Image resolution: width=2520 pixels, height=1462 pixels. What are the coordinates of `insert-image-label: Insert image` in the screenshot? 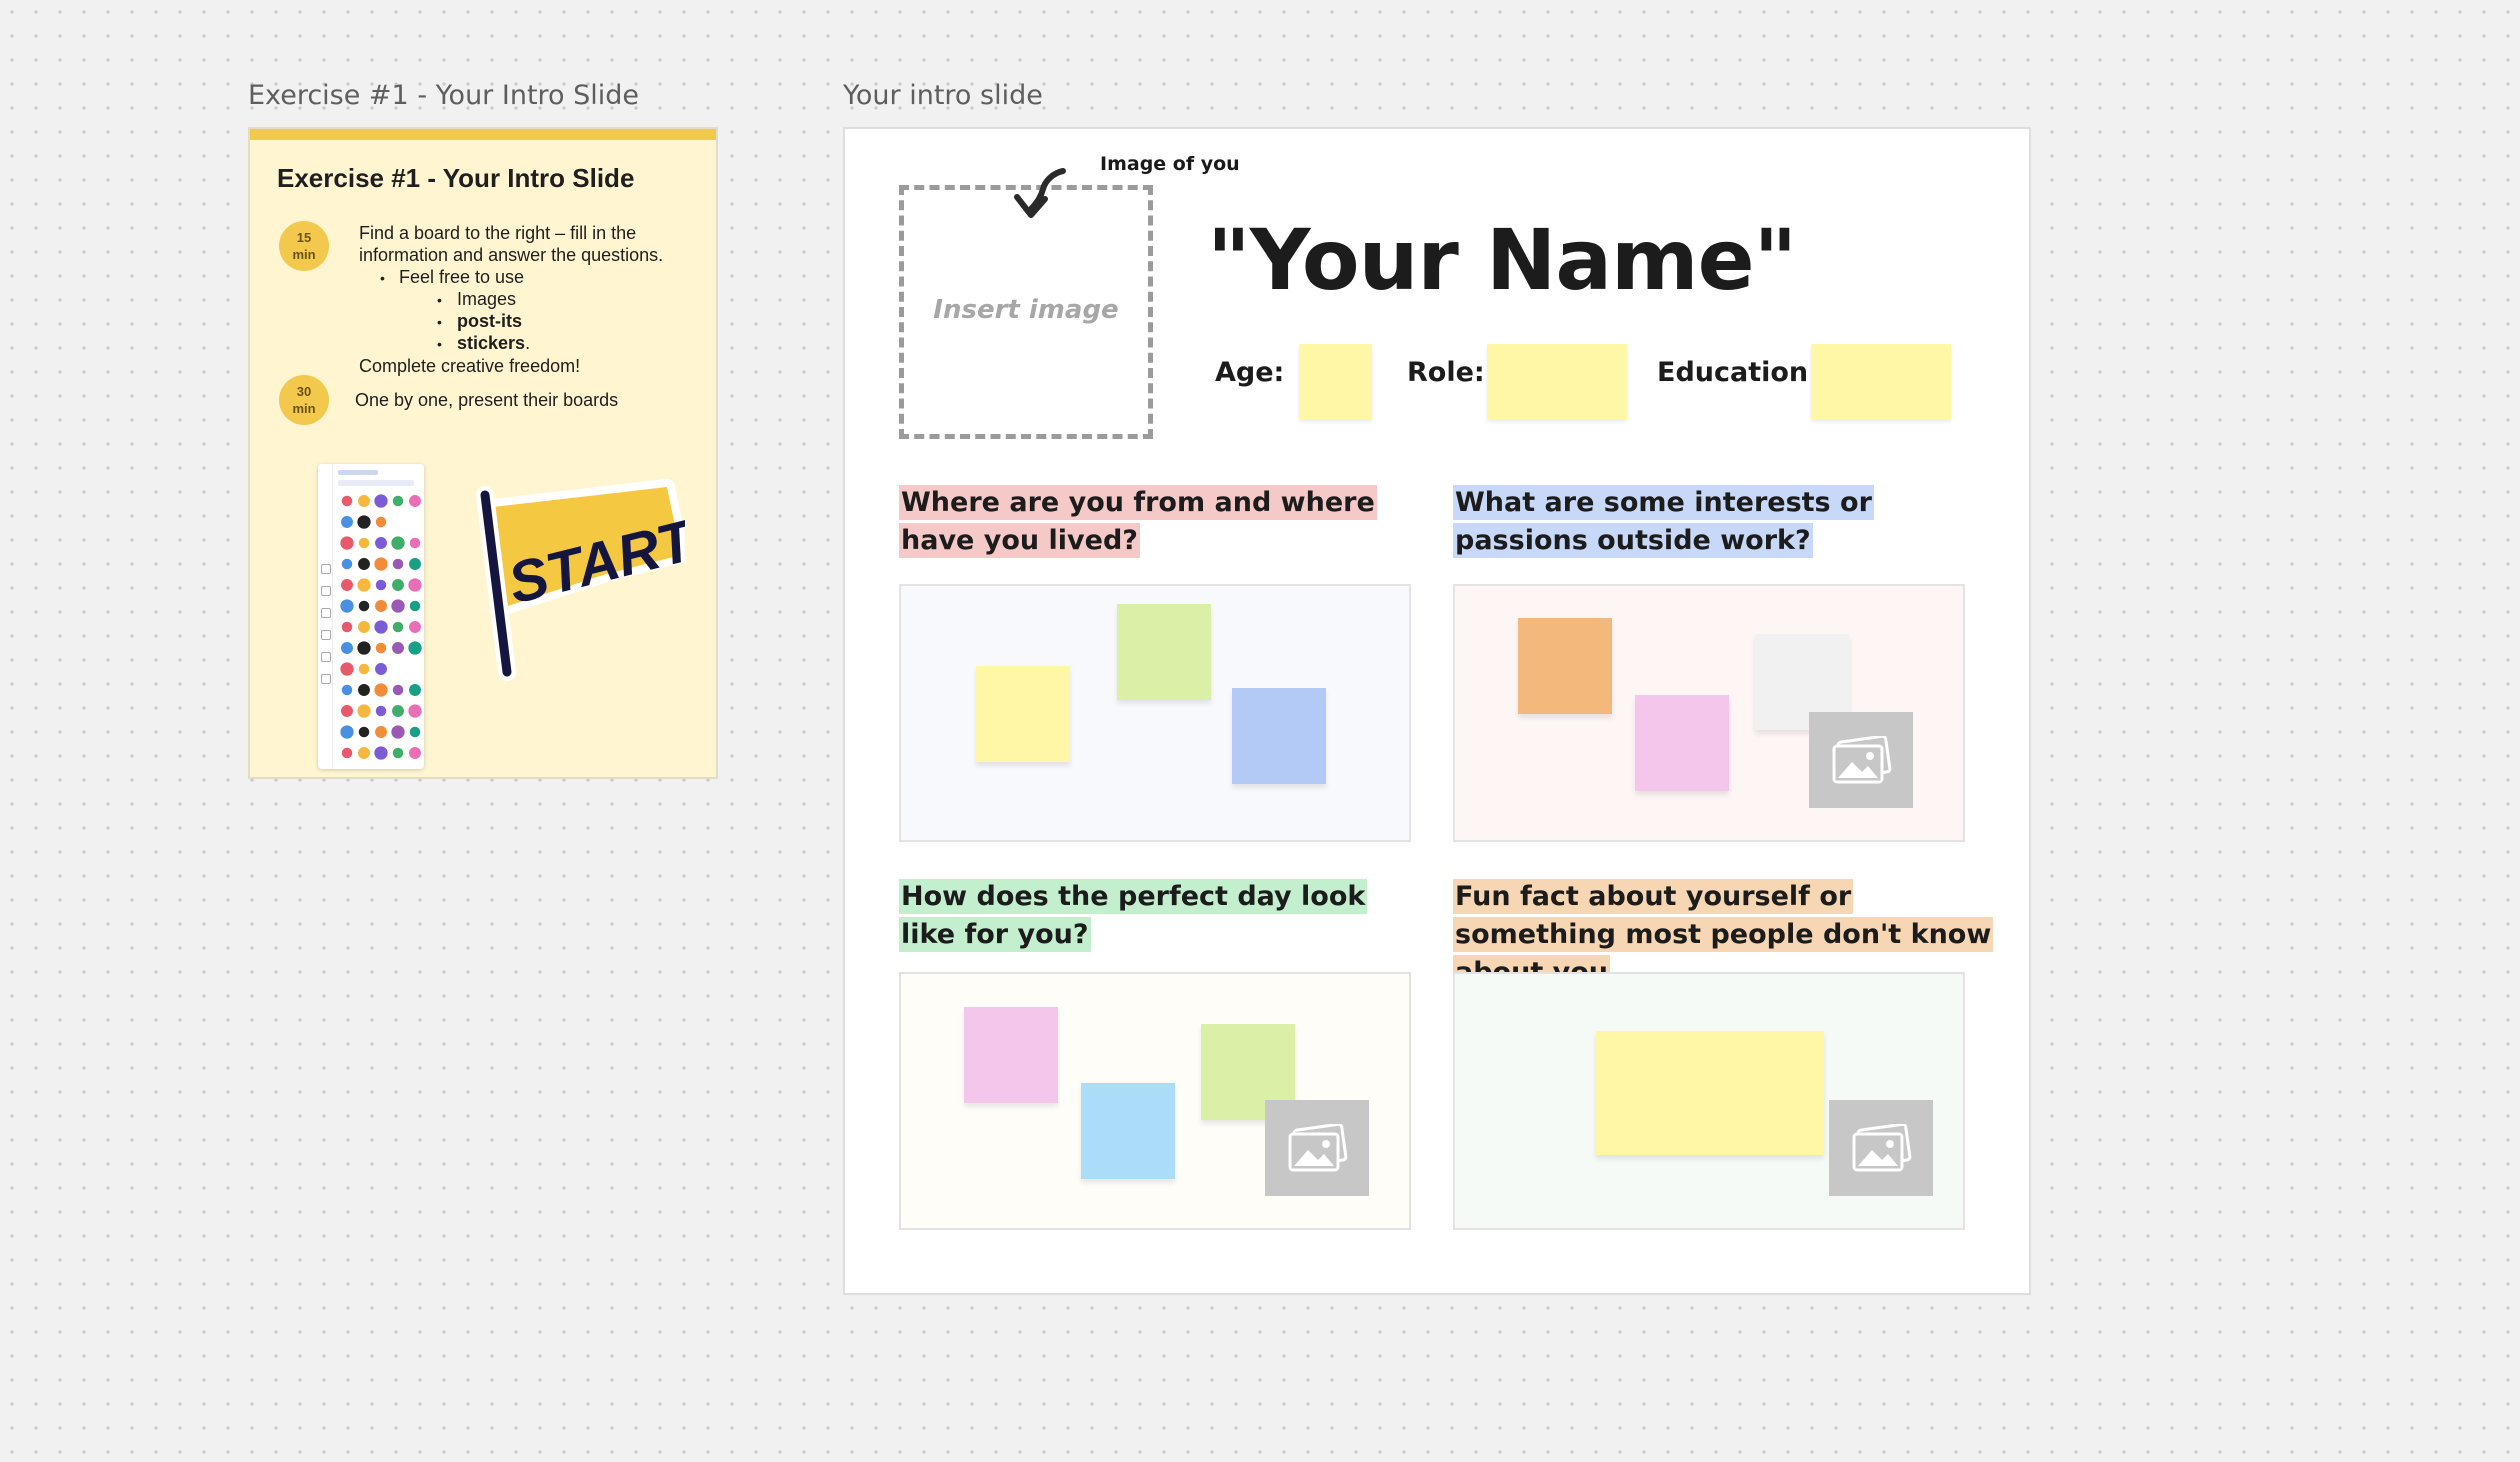 It's located at (1026, 310).